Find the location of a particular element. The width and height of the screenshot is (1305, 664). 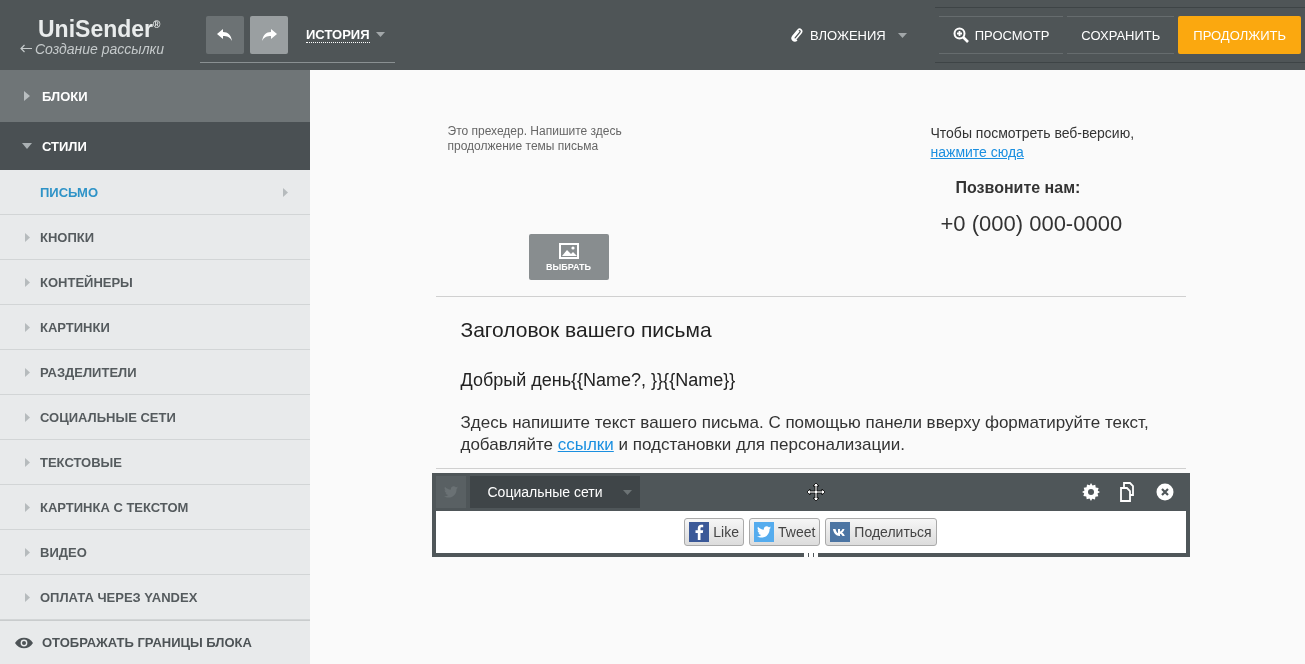

preview-button: ПРОСМОТР is located at coordinates (1001, 35).